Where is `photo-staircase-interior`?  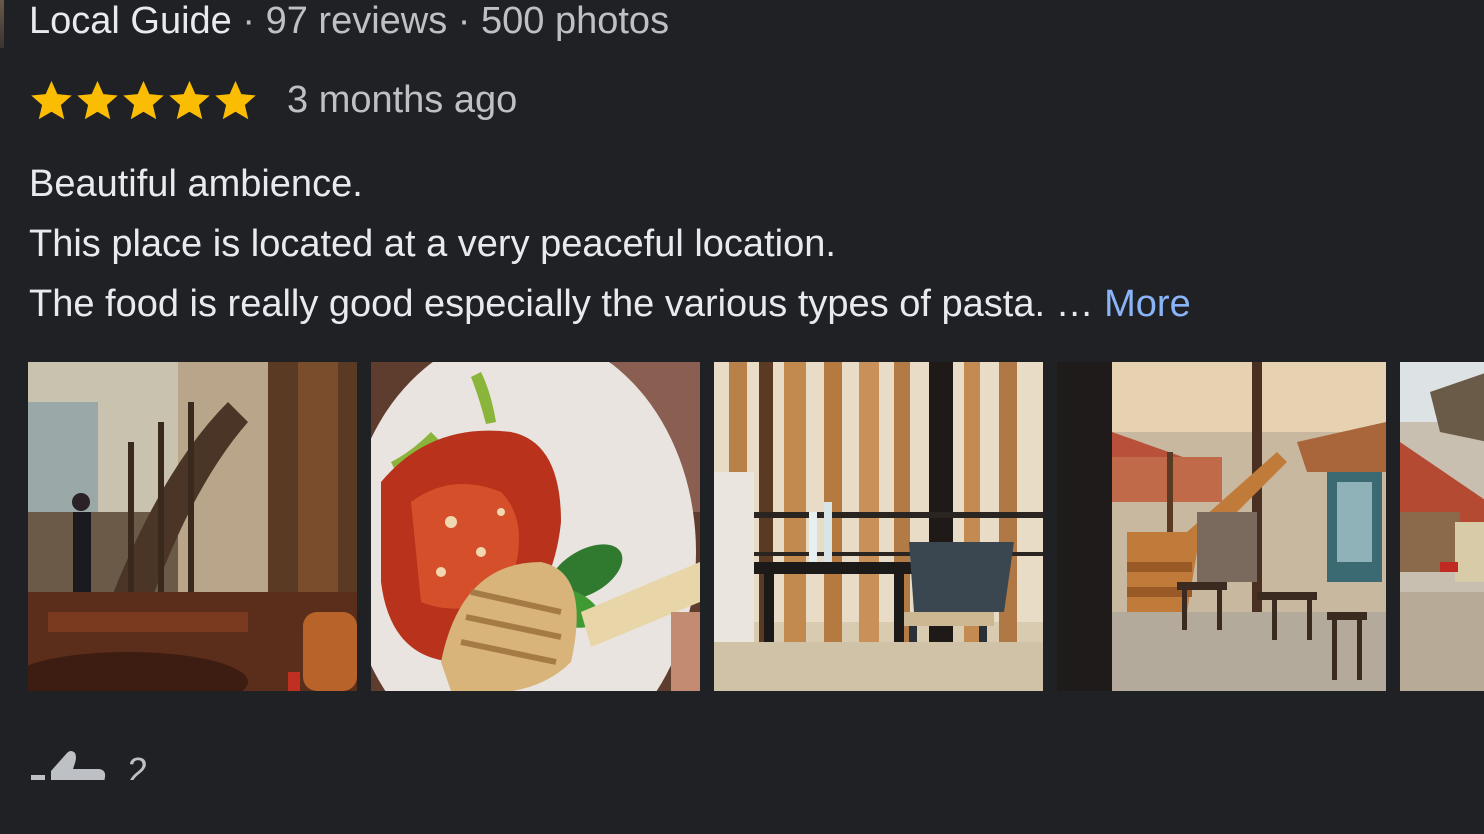 photo-staircase-interior is located at coordinates (192, 526).